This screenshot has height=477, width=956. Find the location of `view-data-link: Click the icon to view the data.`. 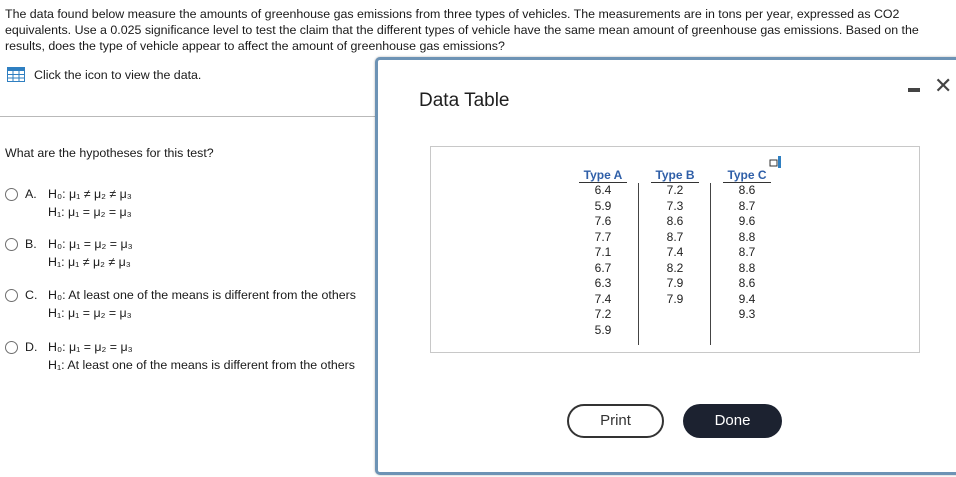

view-data-link: Click the icon to view the data. is located at coordinates (104, 74).